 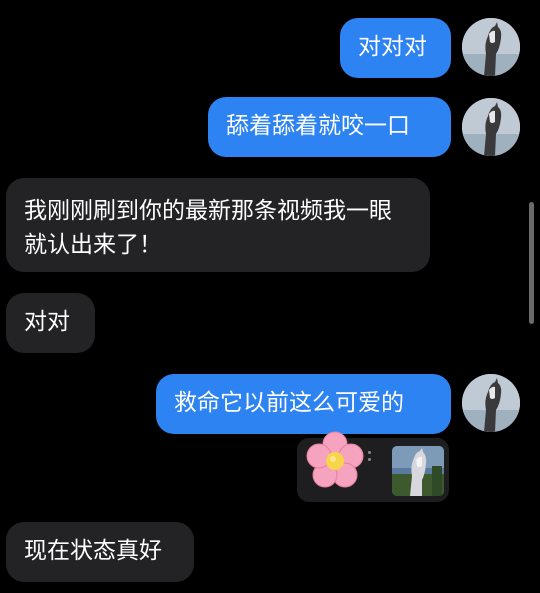 I want to click on incoming-message: 我刚刚刷到你的最新那条视频我一眼就认出来了！, so click(x=218, y=225).